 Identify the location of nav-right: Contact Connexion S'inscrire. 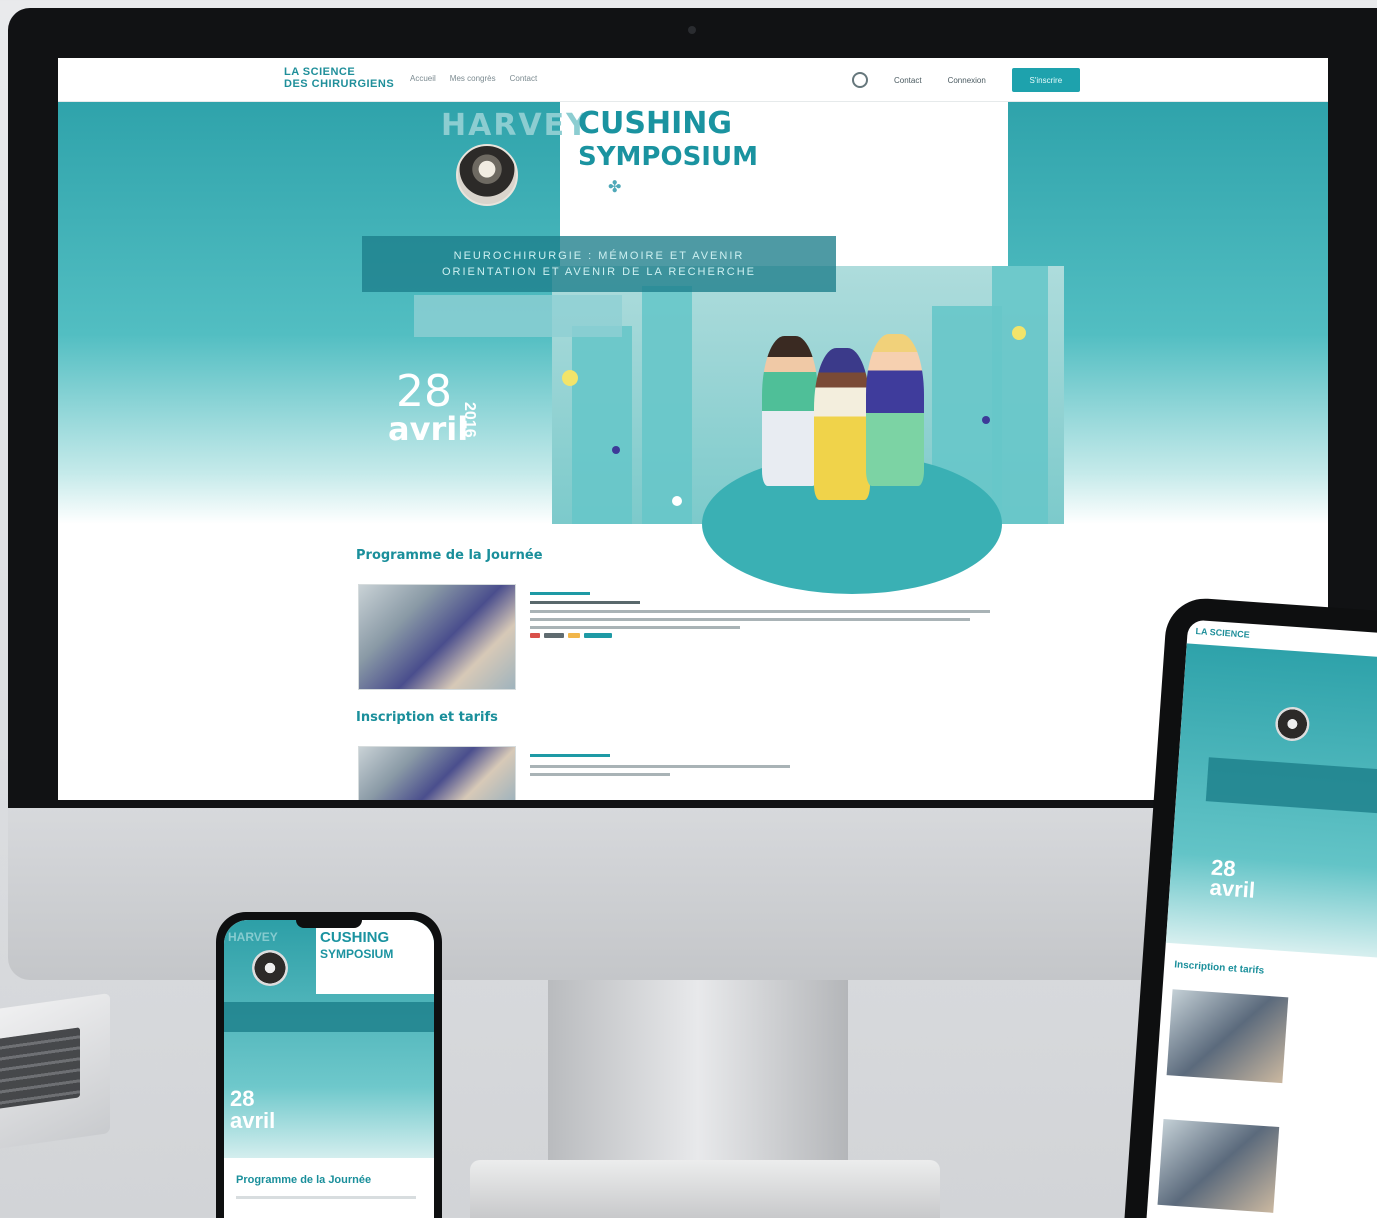
(966, 80).